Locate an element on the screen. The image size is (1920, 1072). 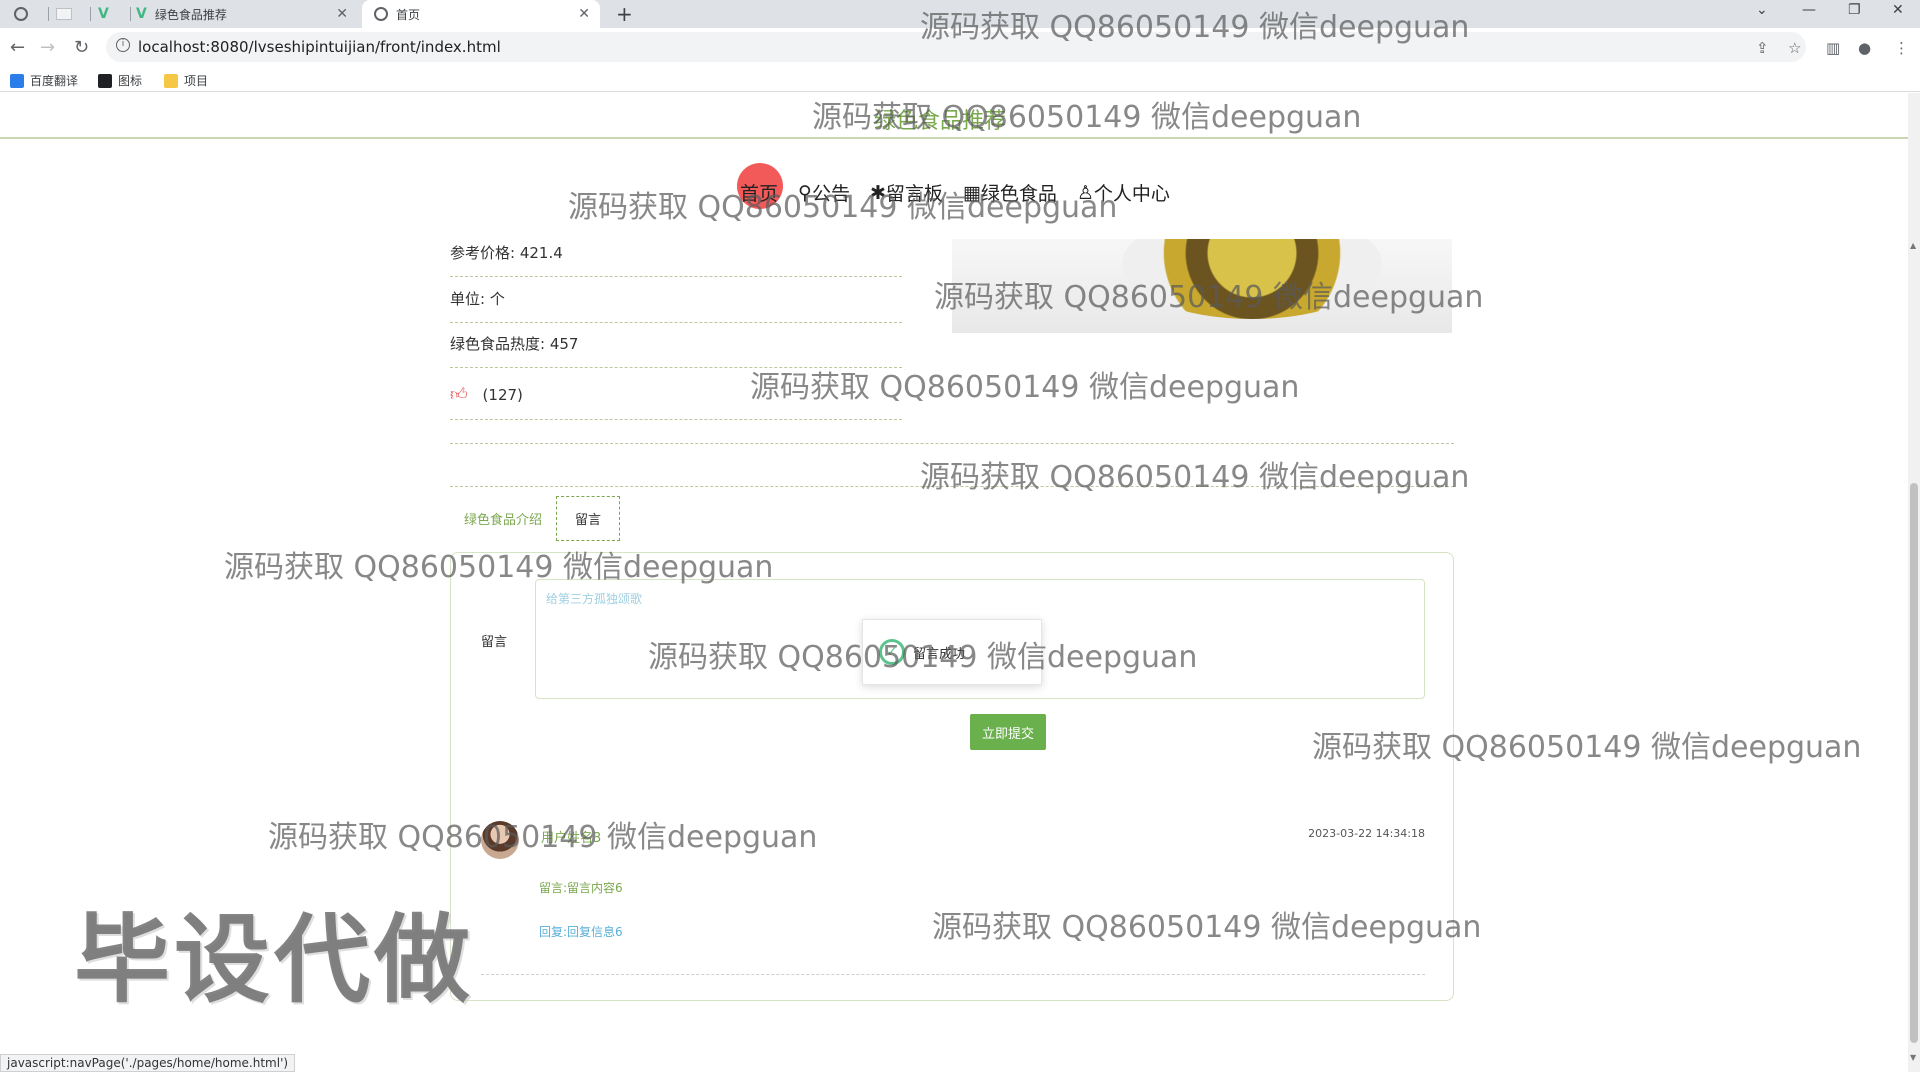
food-image is located at coordinates (1202, 286).